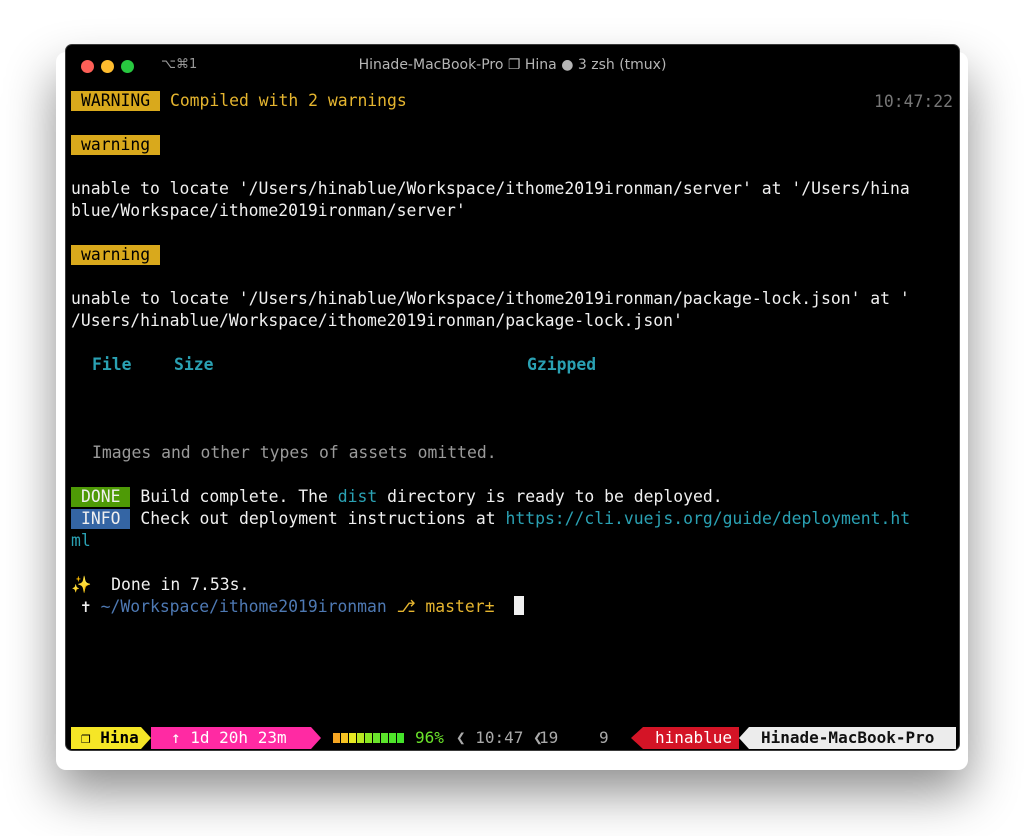  I want to click on text-cursor, so click(519, 605).